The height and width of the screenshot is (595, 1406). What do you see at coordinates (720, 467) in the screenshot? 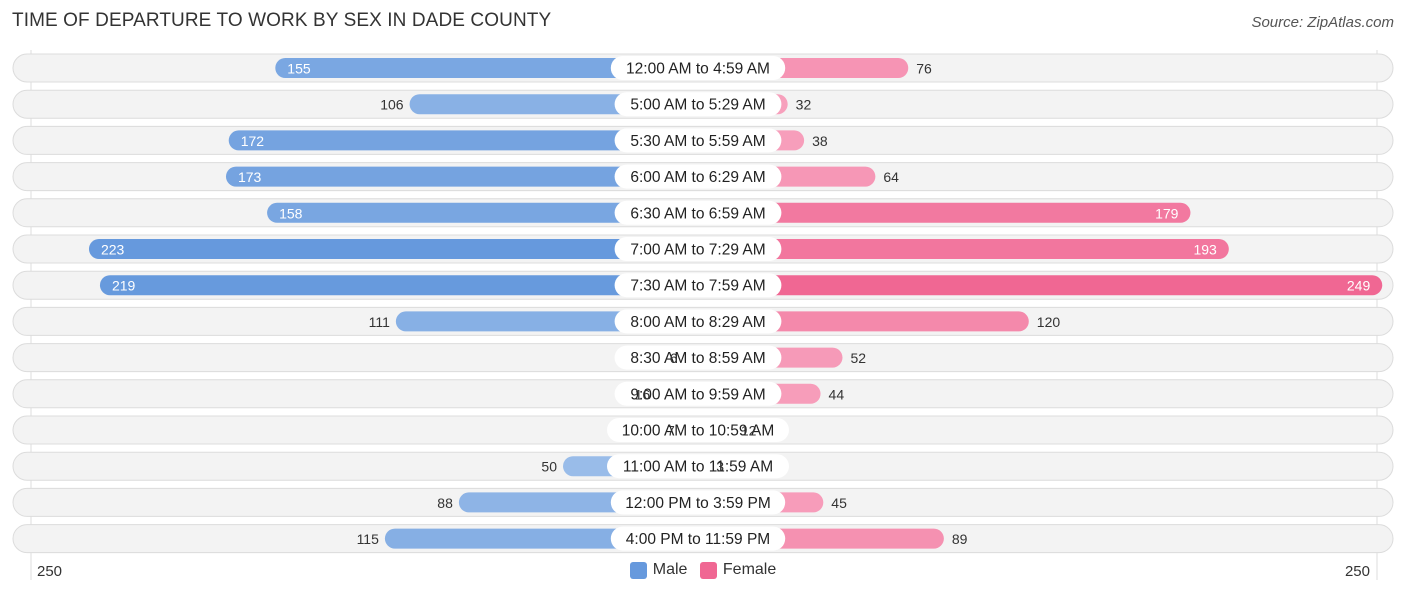
I see `female-value-label: 3` at bounding box center [720, 467].